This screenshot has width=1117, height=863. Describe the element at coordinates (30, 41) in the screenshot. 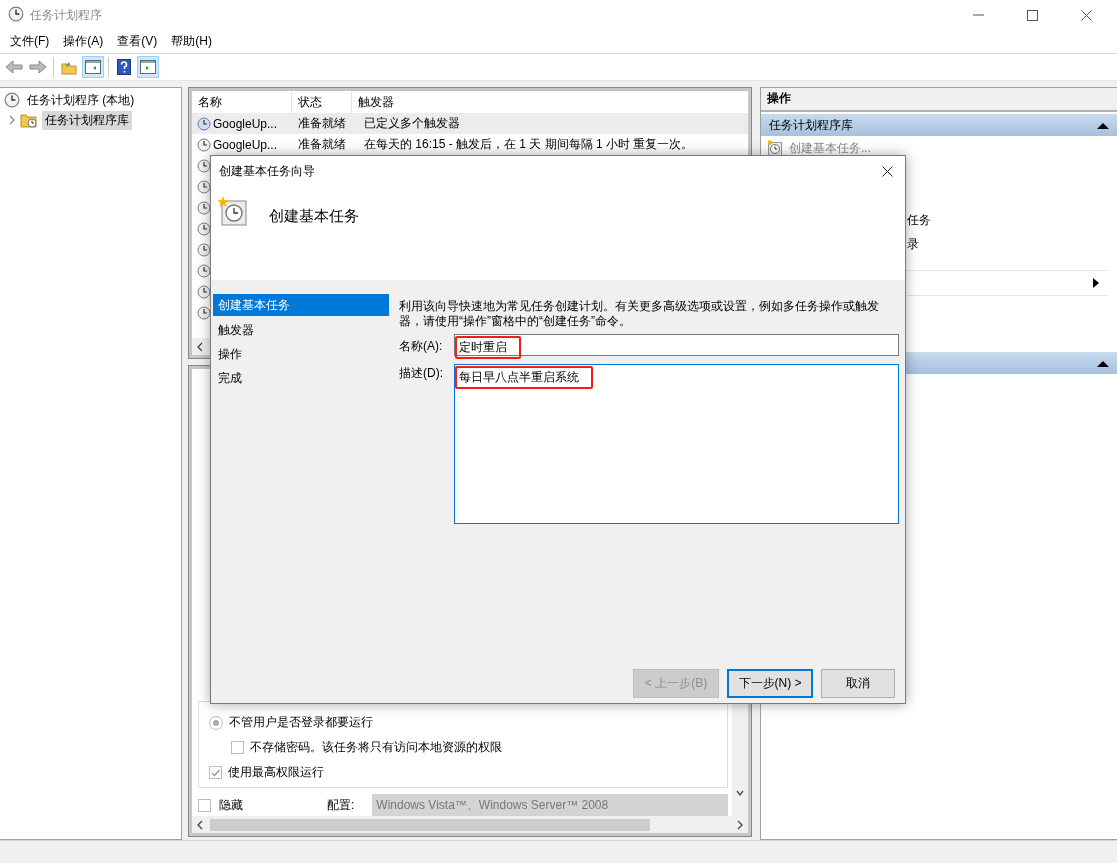

I see `menu-item: 文件(F)` at that location.